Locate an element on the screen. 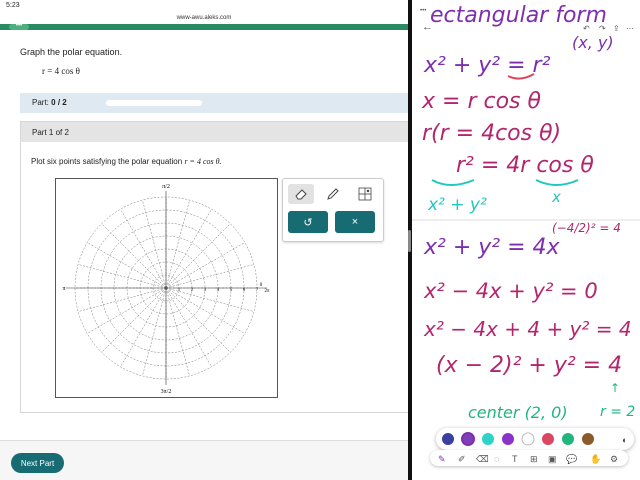  url-bar: www-awu.aleks.com is located at coordinates (204, 18).